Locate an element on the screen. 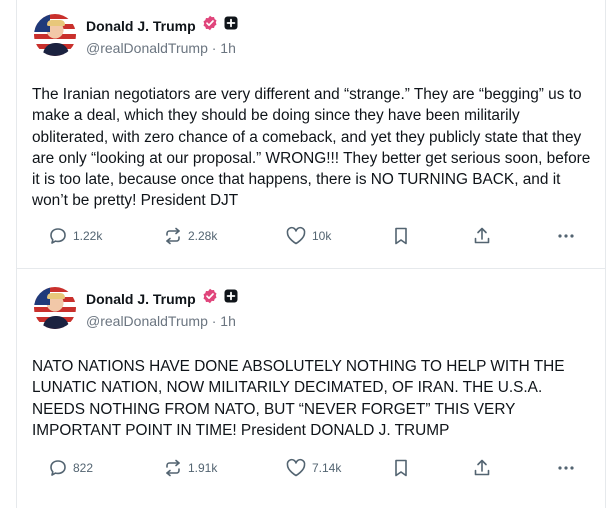 The width and height of the screenshot is (608, 508). repost-button: 2.28k is located at coordinates (190, 236).